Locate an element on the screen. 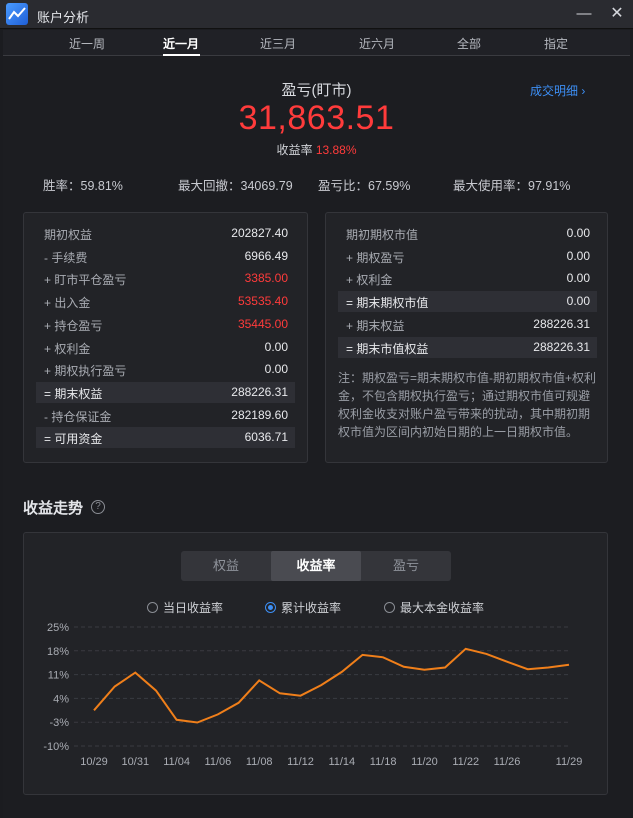 The image size is (633, 818). y-tick-label: 11% is located at coordinates (58, 676).